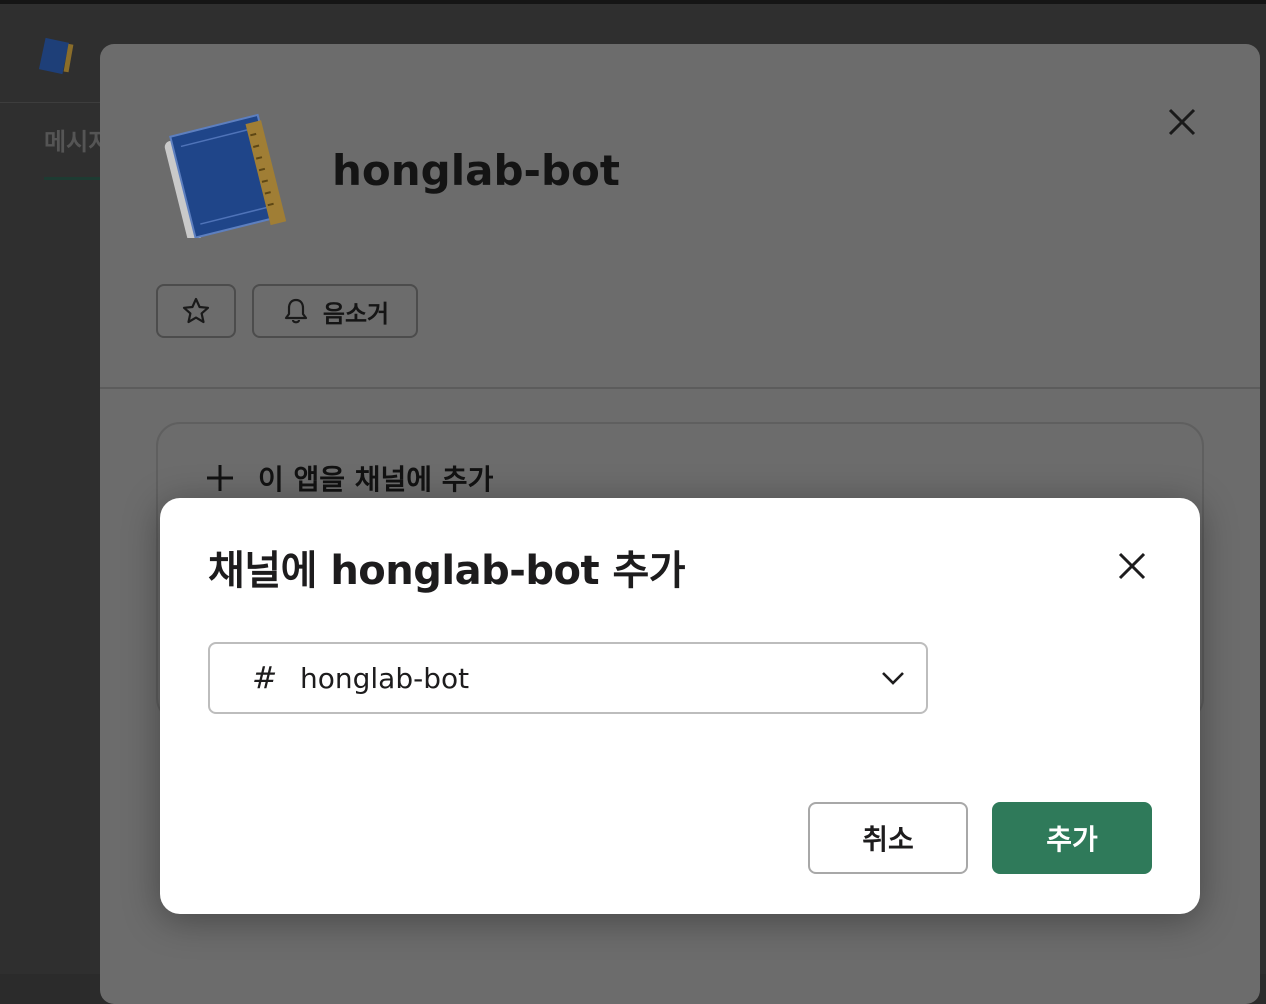 The width and height of the screenshot is (1266, 1004). I want to click on star-button, so click(196, 311).